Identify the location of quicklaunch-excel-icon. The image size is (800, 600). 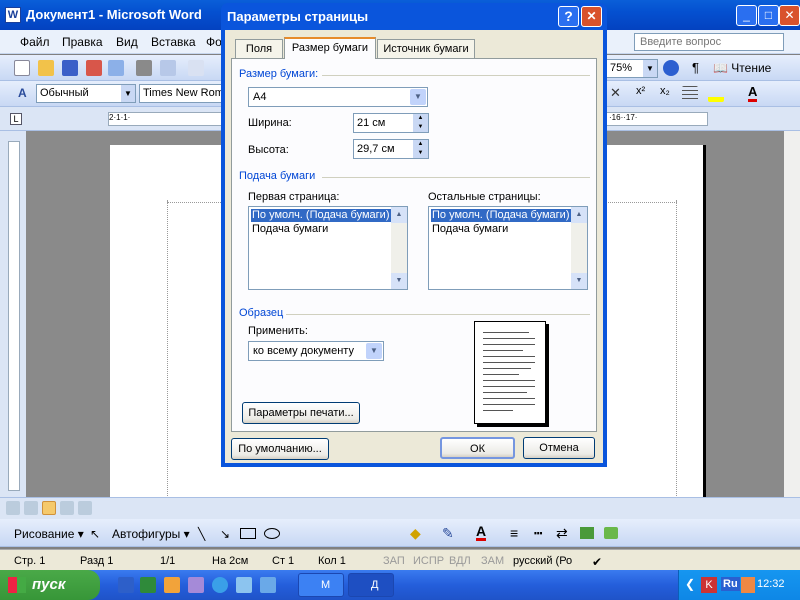
(148, 585).